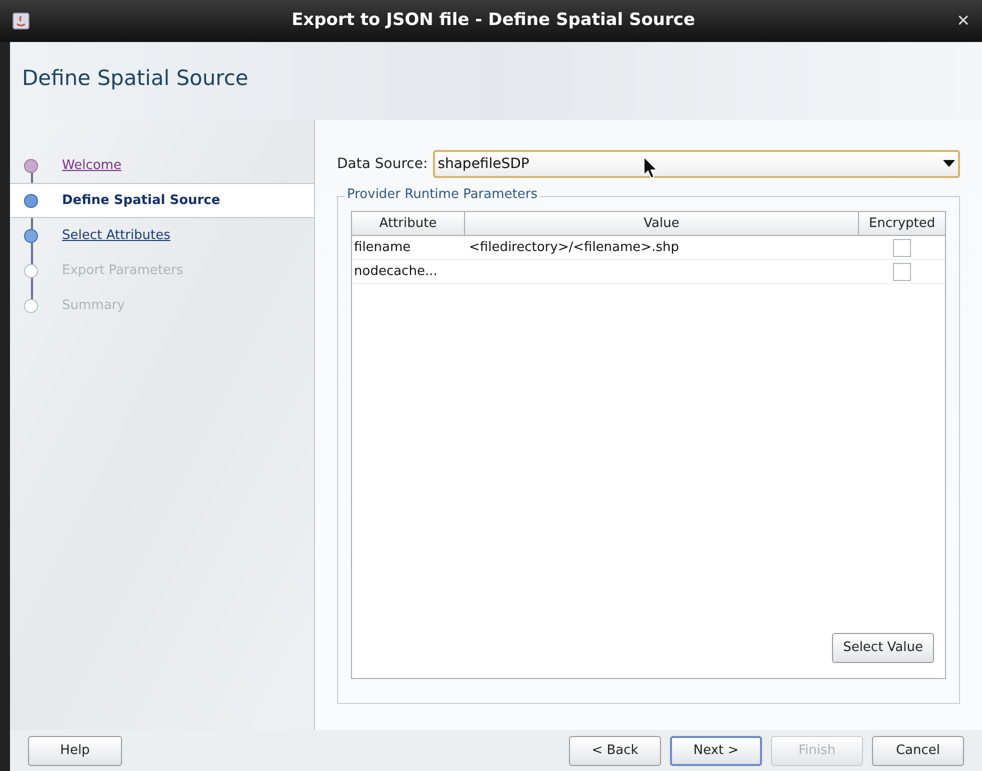 This screenshot has height=771, width=982. Describe the element at coordinates (123, 271) in the screenshot. I see `step-label: Export Parameters` at that location.